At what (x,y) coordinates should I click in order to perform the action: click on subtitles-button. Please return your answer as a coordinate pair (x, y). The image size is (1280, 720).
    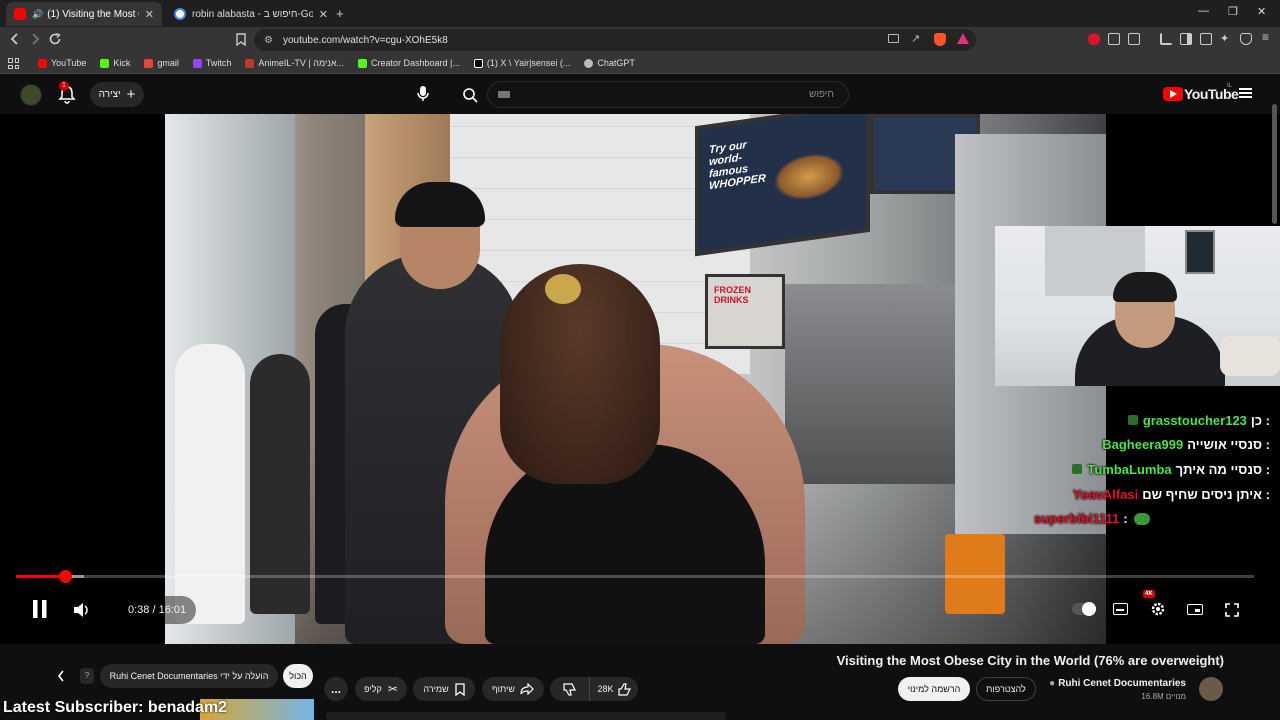
    Looking at the image, I should click on (1120, 609).